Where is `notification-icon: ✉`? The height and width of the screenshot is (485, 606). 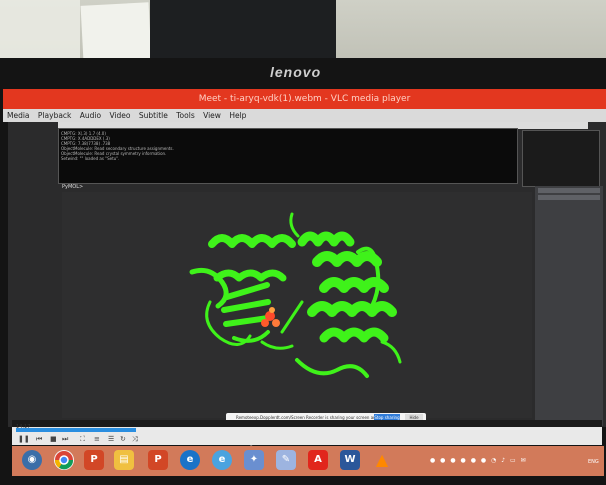 notification-icon: ✉ is located at coordinates (523, 460).